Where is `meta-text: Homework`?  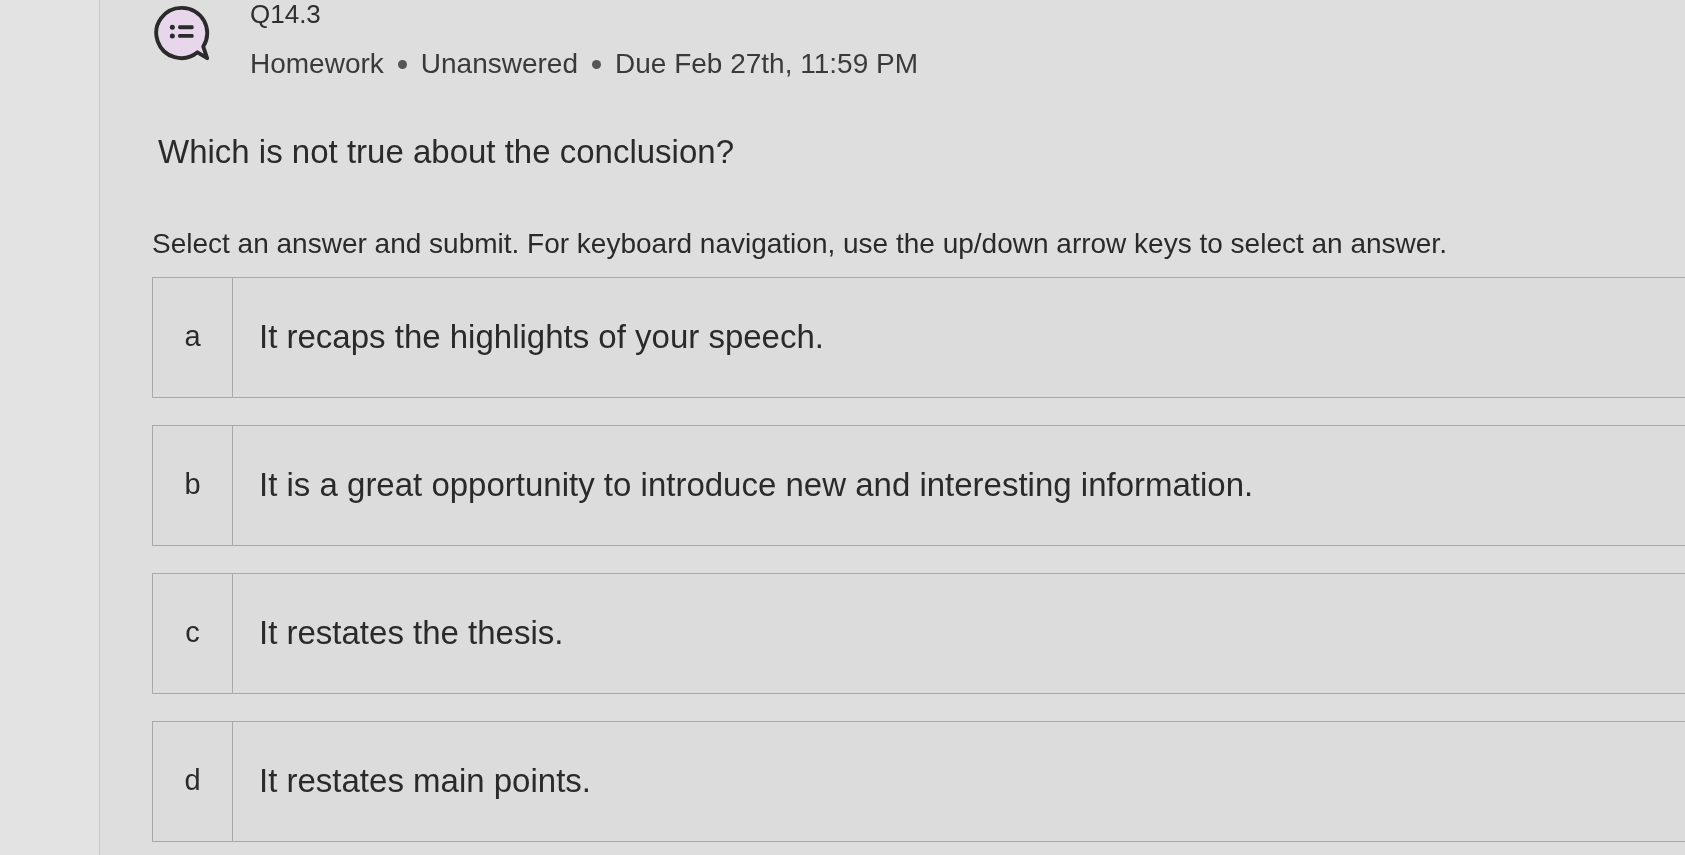 meta-text: Homework is located at coordinates (317, 64).